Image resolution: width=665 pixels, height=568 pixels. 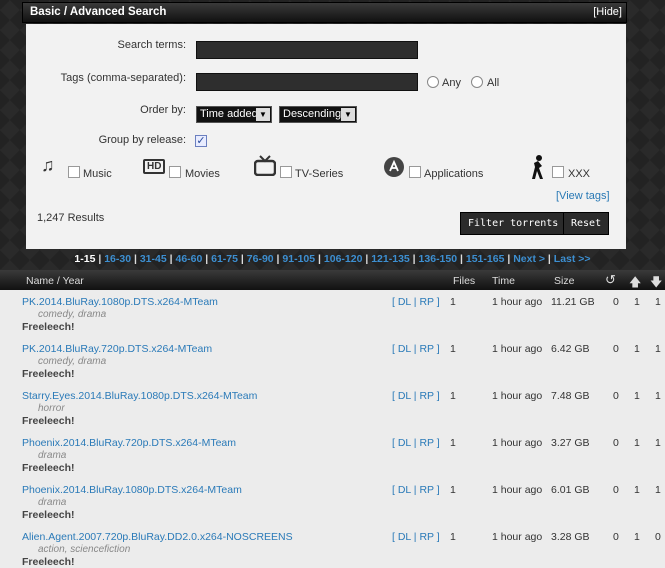 I want to click on tags-any-label: Any, so click(x=451, y=83).